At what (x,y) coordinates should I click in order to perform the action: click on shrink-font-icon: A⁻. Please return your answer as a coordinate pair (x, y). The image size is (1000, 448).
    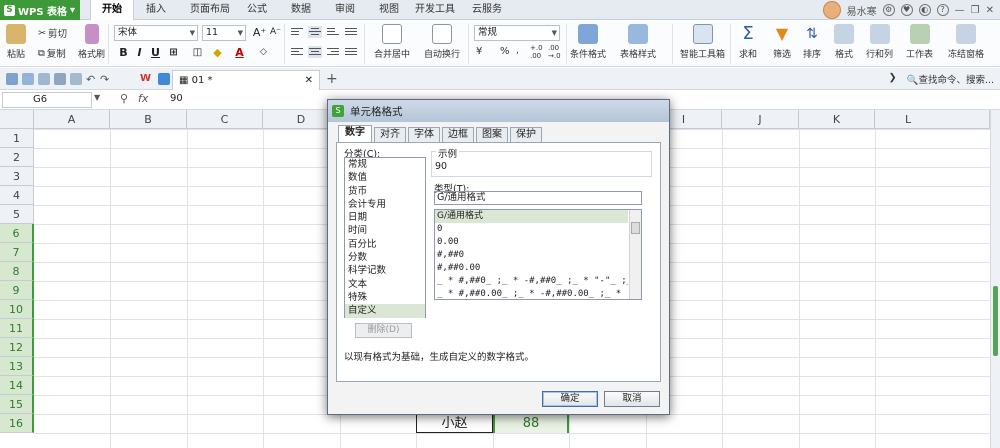
    Looking at the image, I should click on (275, 32).